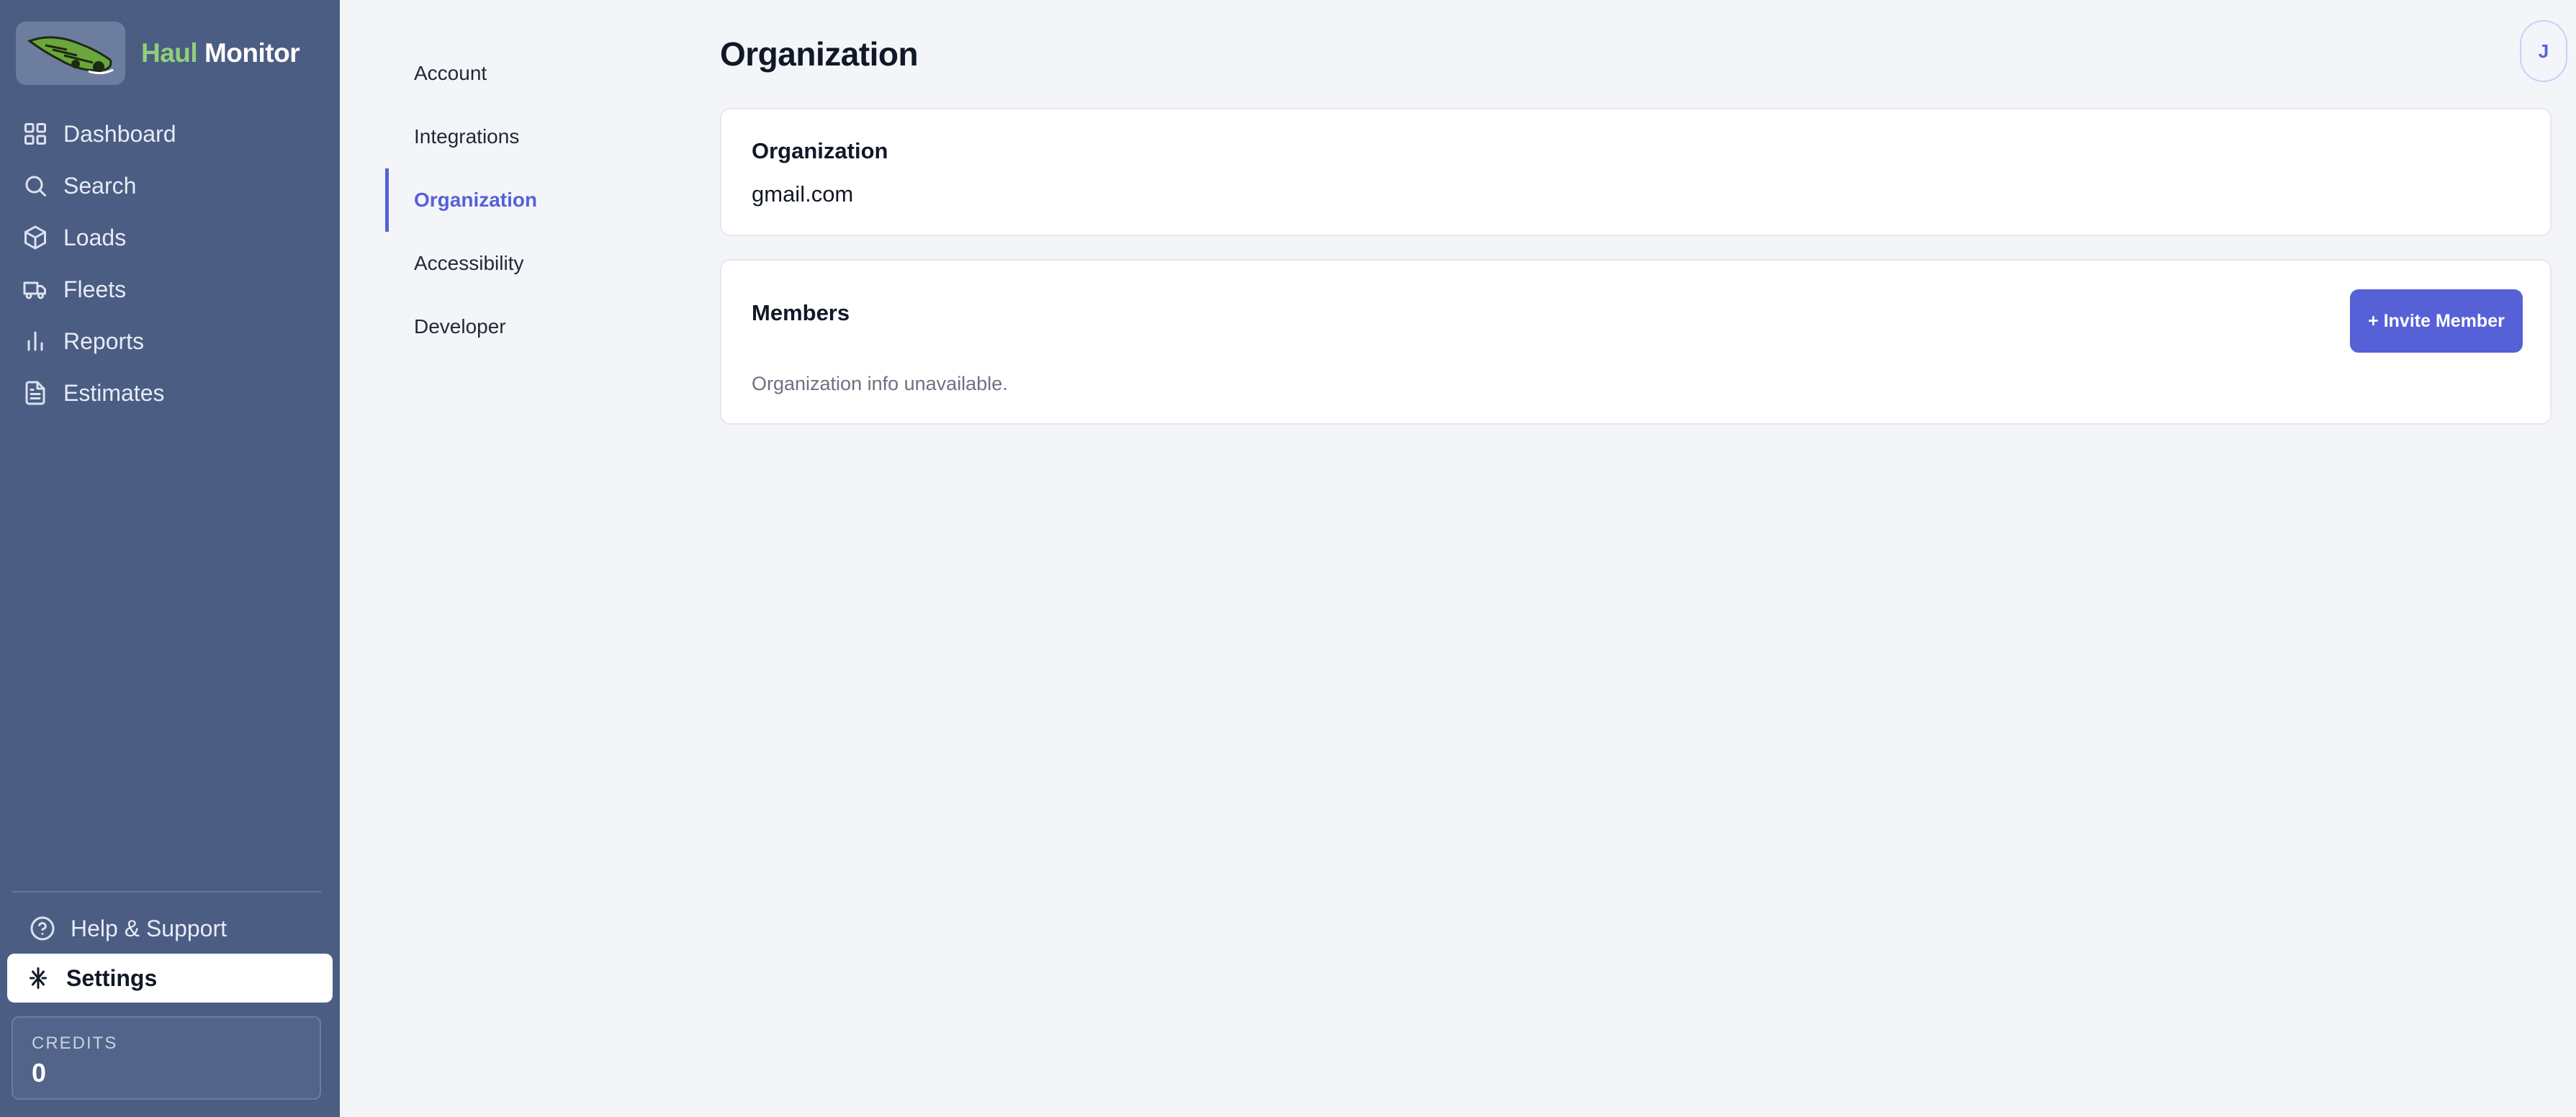  Describe the element at coordinates (95, 237) in the screenshot. I see `sidebar-item-label: Loads` at that location.